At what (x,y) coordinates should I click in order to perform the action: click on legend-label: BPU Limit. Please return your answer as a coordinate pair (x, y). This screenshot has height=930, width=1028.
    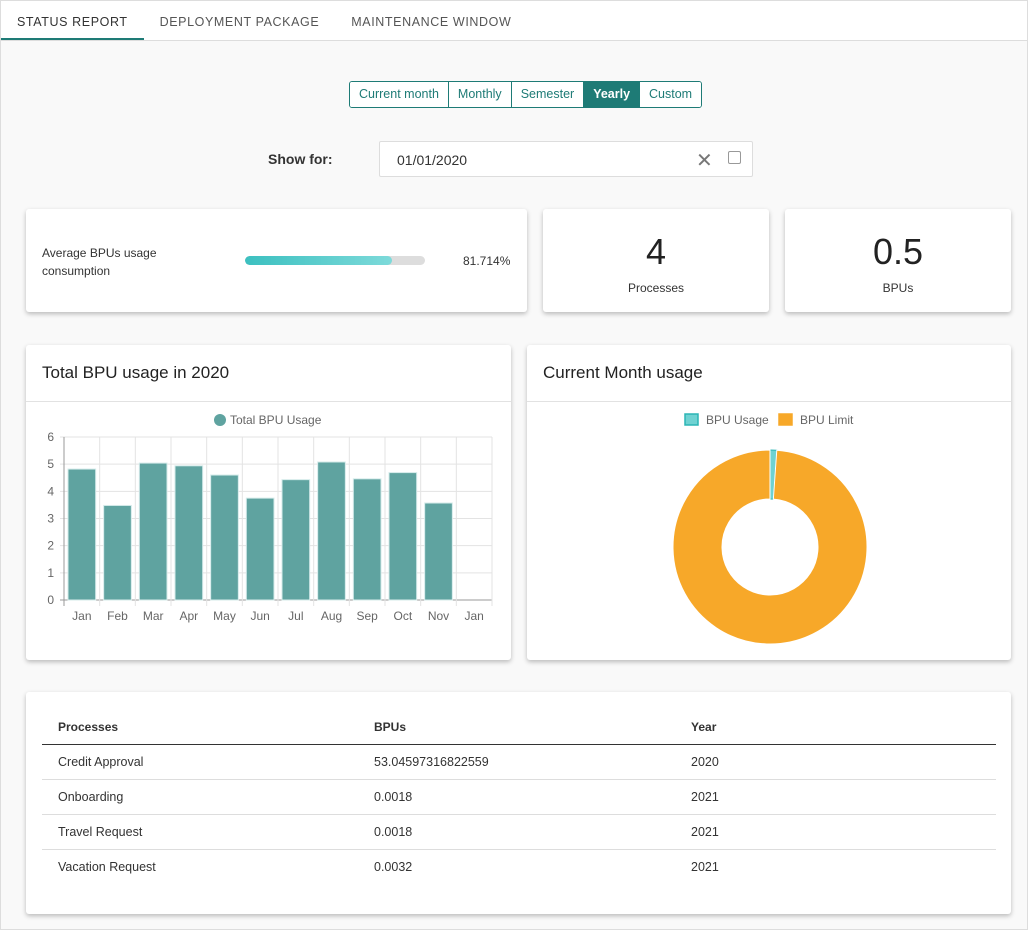
    Looking at the image, I should click on (827, 420).